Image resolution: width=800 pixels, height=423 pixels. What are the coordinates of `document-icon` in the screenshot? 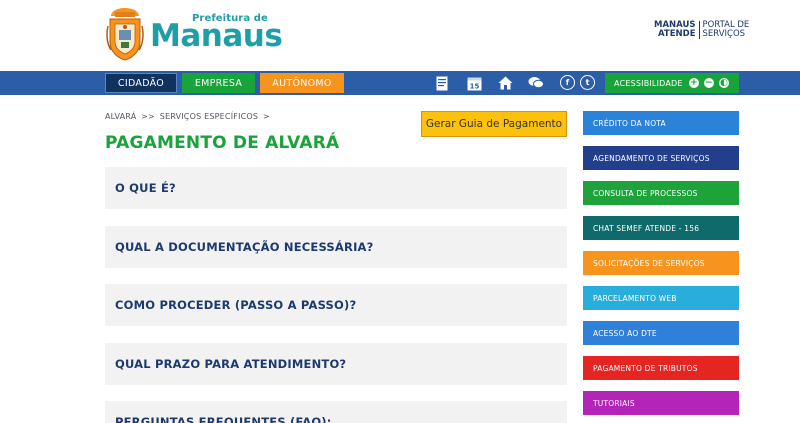 It's located at (442, 83).